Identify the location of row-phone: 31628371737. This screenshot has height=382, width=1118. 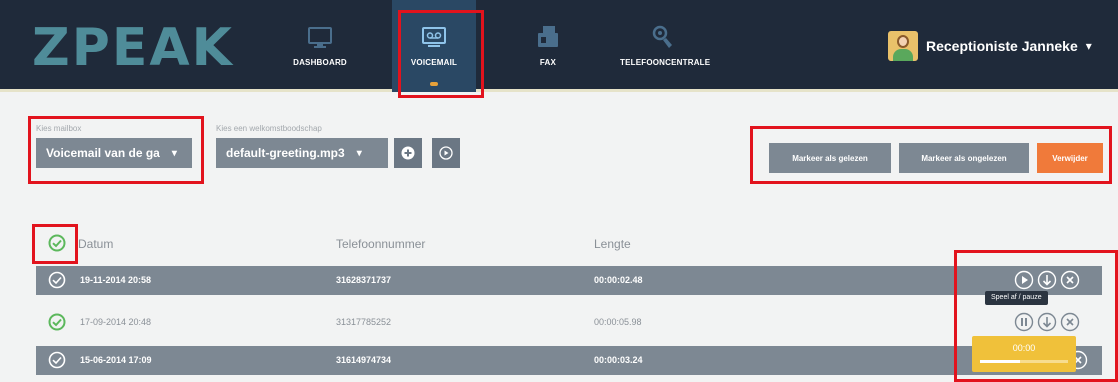
(364, 280).